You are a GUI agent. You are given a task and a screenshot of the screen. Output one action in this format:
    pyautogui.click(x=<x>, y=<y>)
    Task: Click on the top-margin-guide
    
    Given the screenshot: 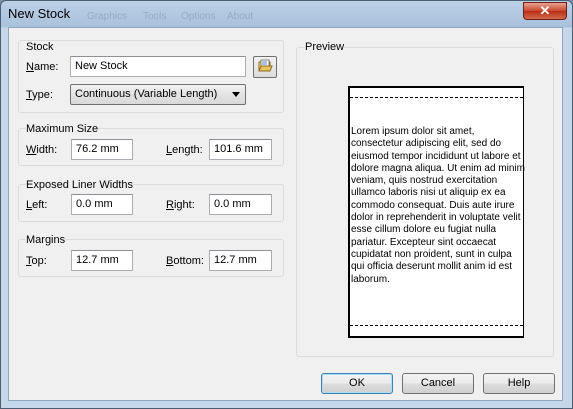 What is the action you would take?
    pyautogui.click(x=436, y=97)
    